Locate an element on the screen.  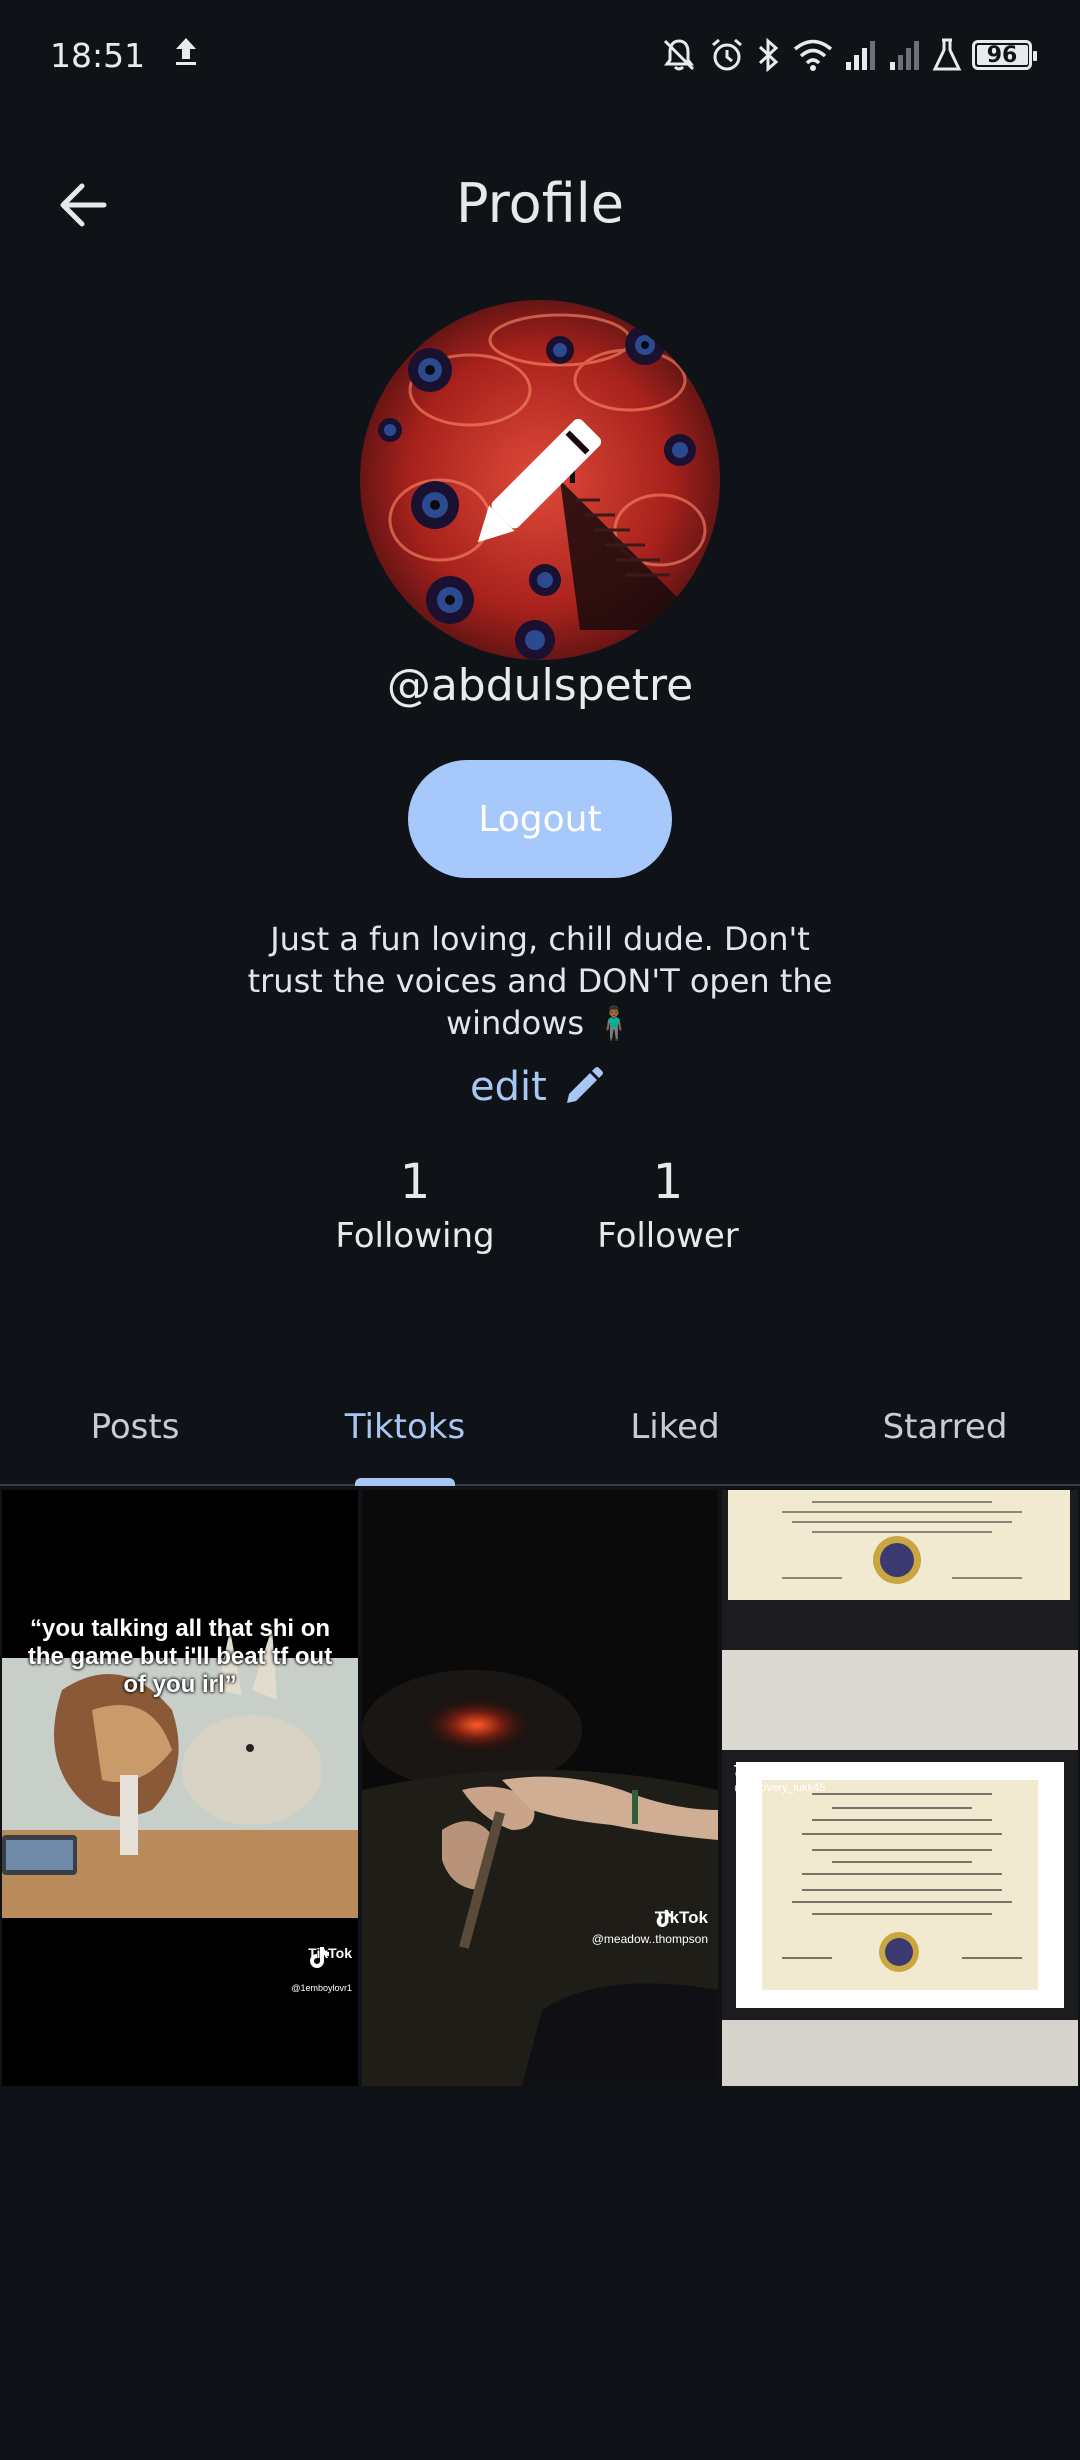
tiktok-handle: @meadow..thompson is located at coordinates (649, 1939).